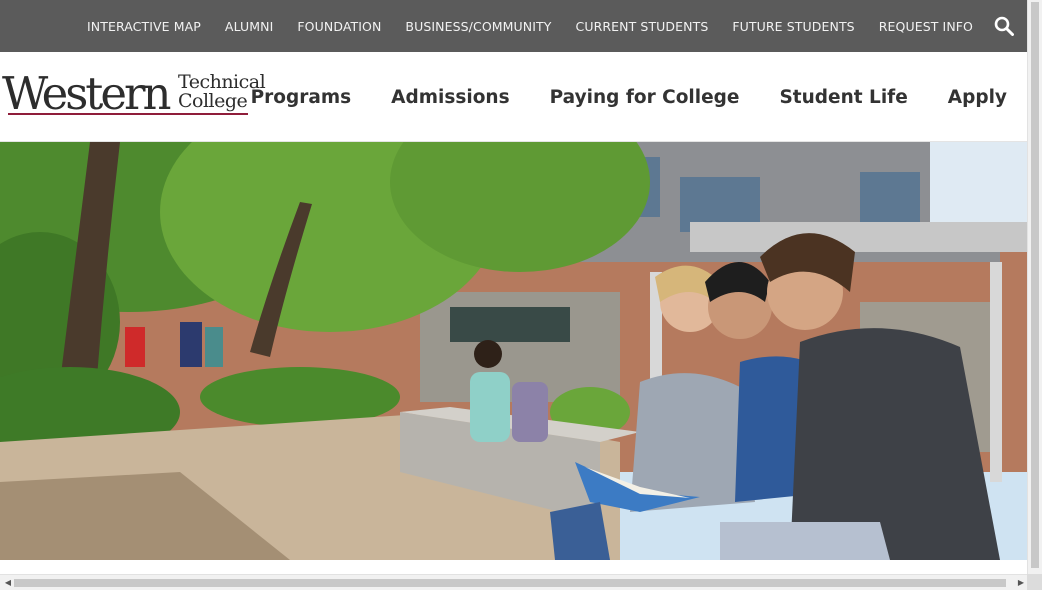 This screenshot has width=1042, height=590. I want to click on vertical-scrollbar, so click(1034, 287).